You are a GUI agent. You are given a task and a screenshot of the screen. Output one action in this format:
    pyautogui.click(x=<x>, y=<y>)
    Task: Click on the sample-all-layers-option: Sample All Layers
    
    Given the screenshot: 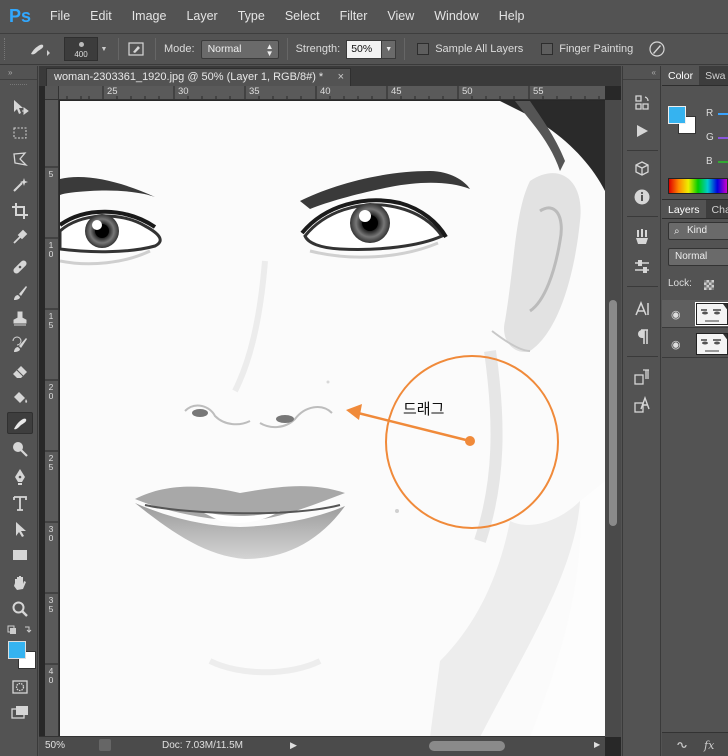 What is the action you would take?
    pyautogui.click(x=473, y=49)
    